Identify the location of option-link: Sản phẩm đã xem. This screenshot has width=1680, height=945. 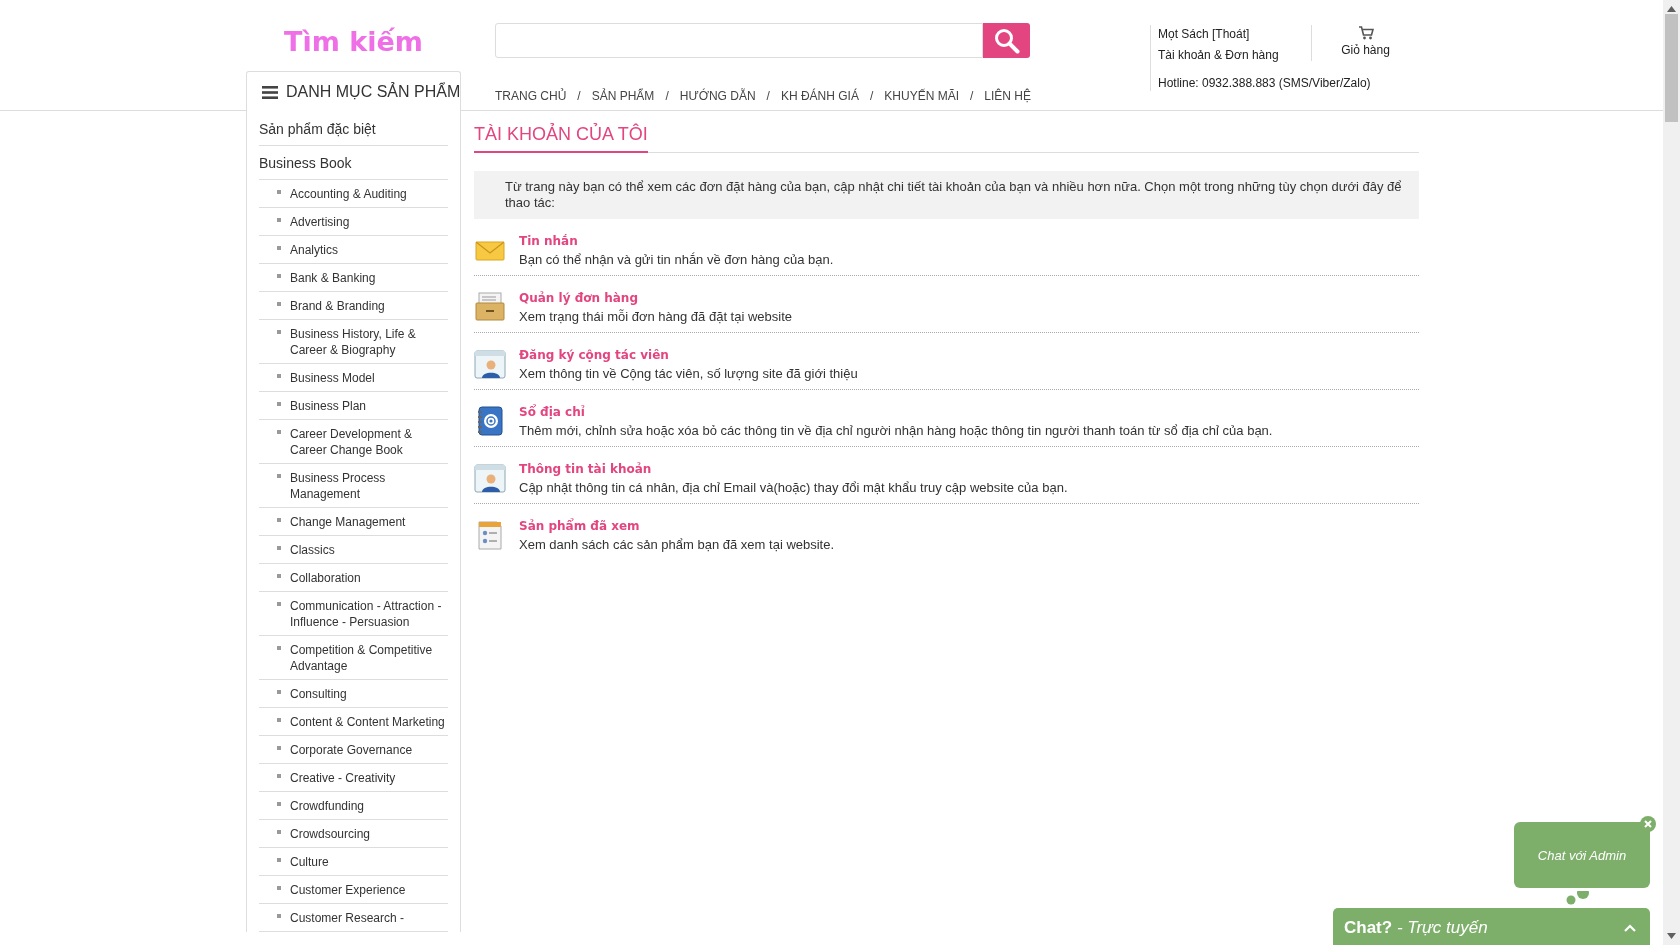
(579, 526).